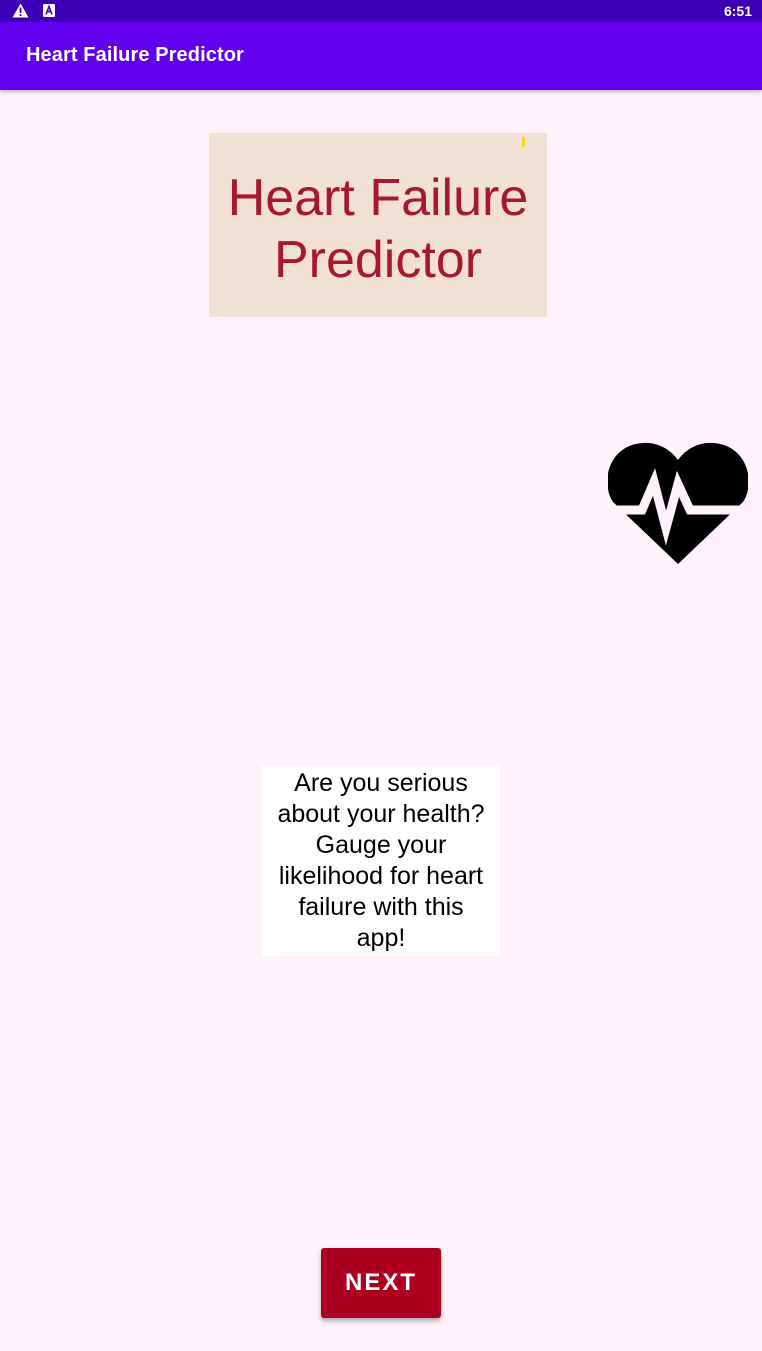  I want to click on next-button: NEXT, so click(381, 1283).